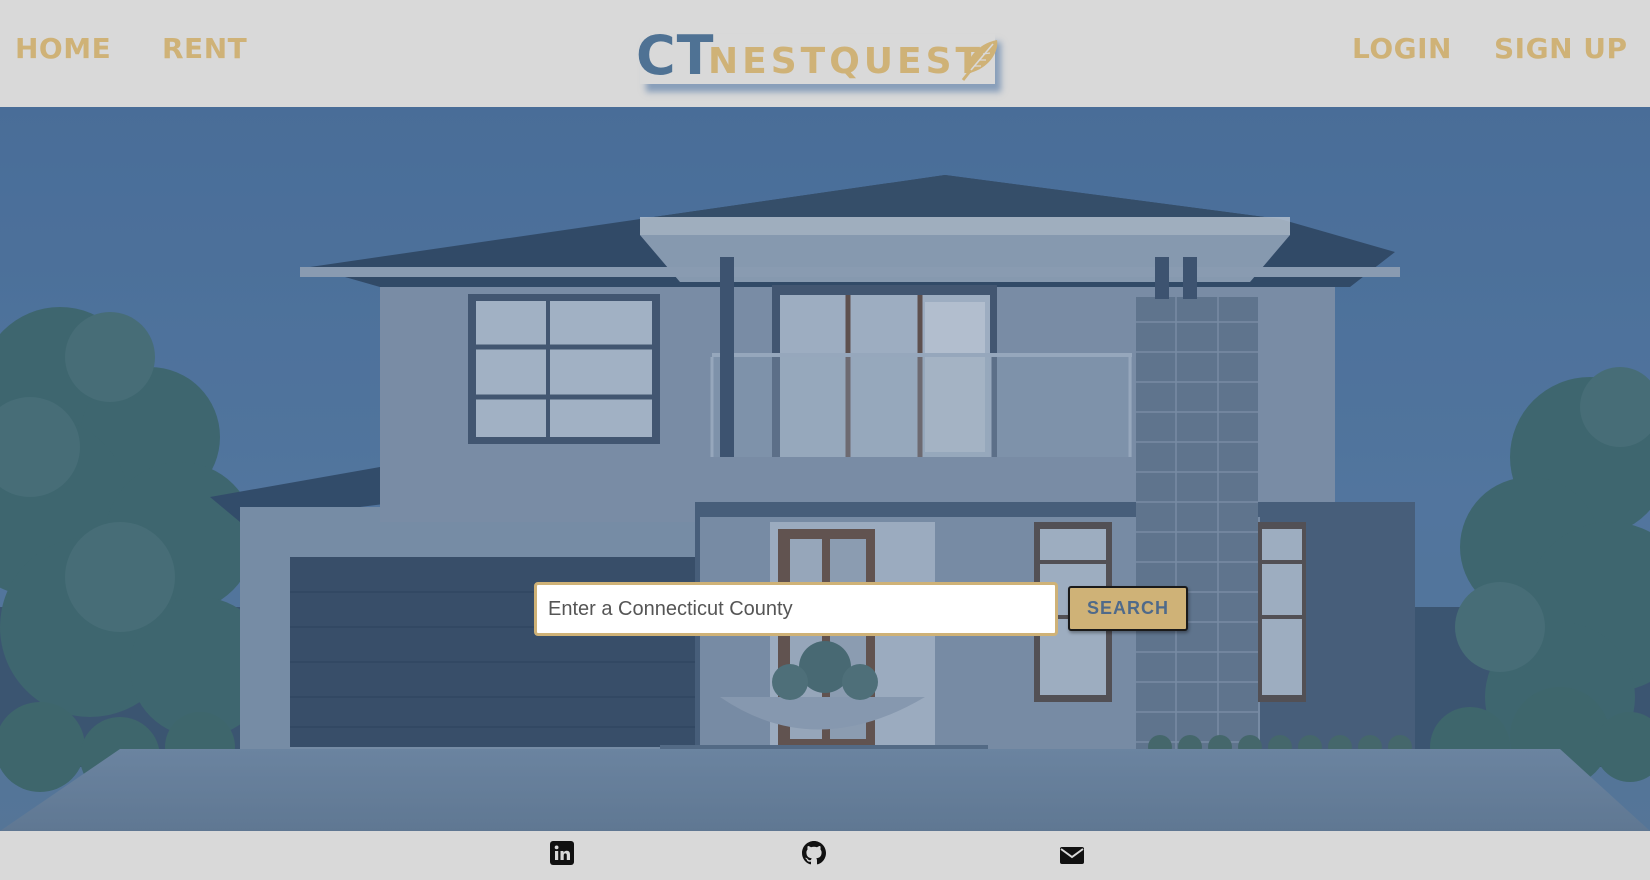 This screenshot has width=1650, height=880. What do you see at coordinates (1402, 49) in the screenshot?
I see `nav-login-link: LOGIN` at bounding box center [1402, 49].